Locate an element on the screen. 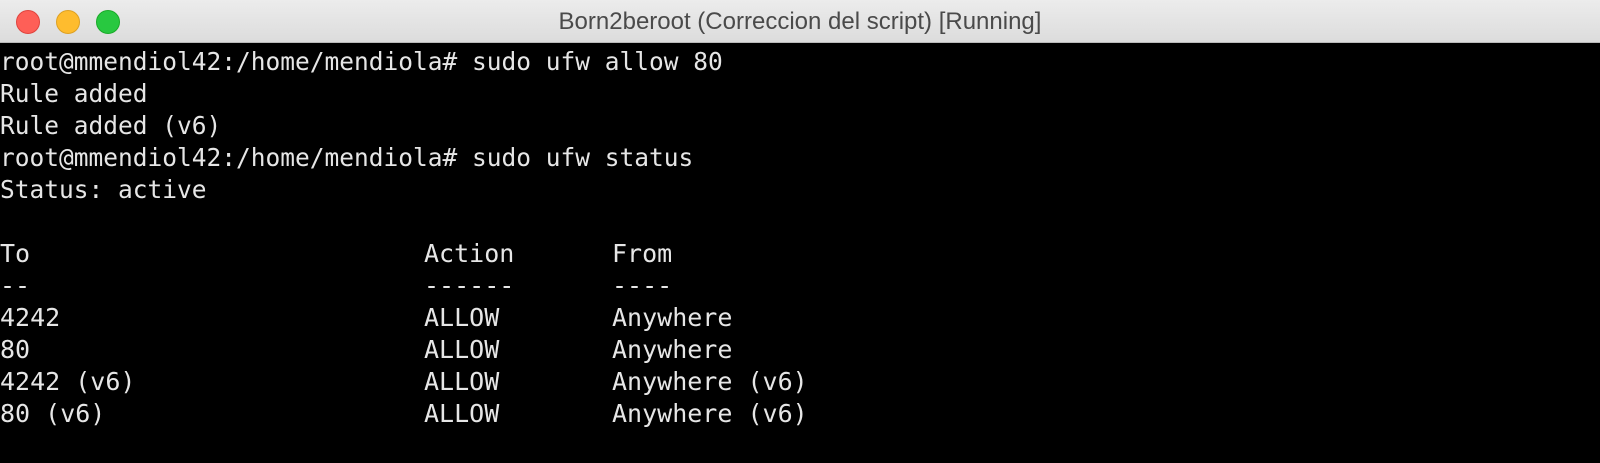  rule-to: 80 (v6) is located at coordinates (53, 413).